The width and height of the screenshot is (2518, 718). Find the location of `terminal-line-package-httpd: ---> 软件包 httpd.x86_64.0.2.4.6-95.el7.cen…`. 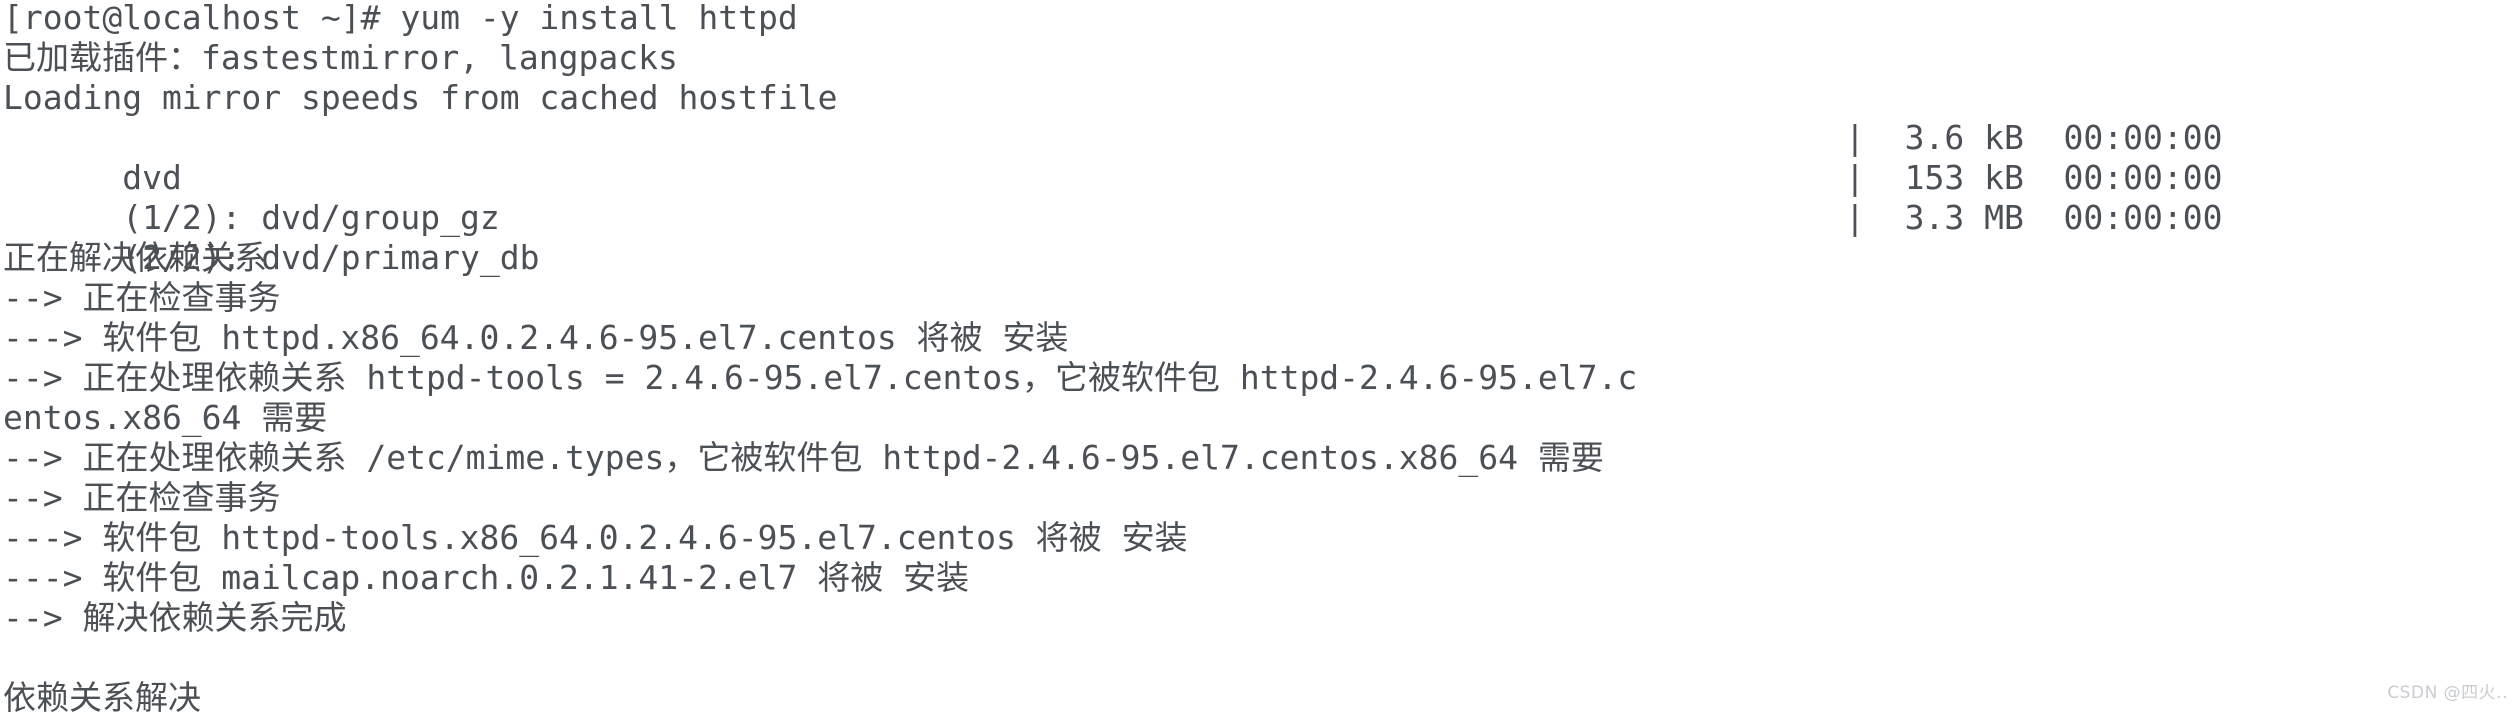

terminal-line-package-httpd: ---> 软件包 httpd.x86_64.0.2.4.6-95.el7.cen… is located at coordinates (536, 337).